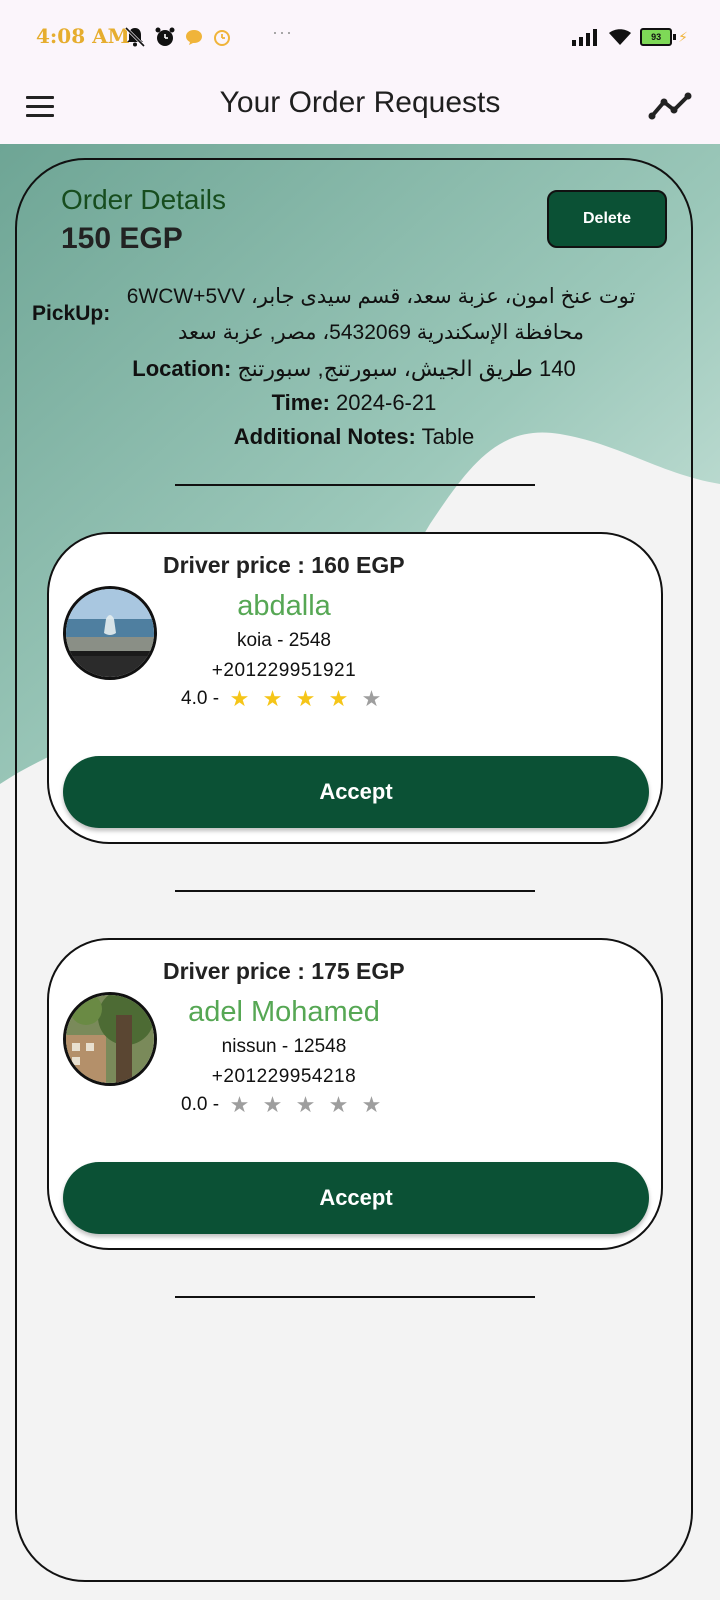  What do you see at coordinates (182, 368) in the screenshot?
I see `location-label: Location:` at bounding box center [182, 368].